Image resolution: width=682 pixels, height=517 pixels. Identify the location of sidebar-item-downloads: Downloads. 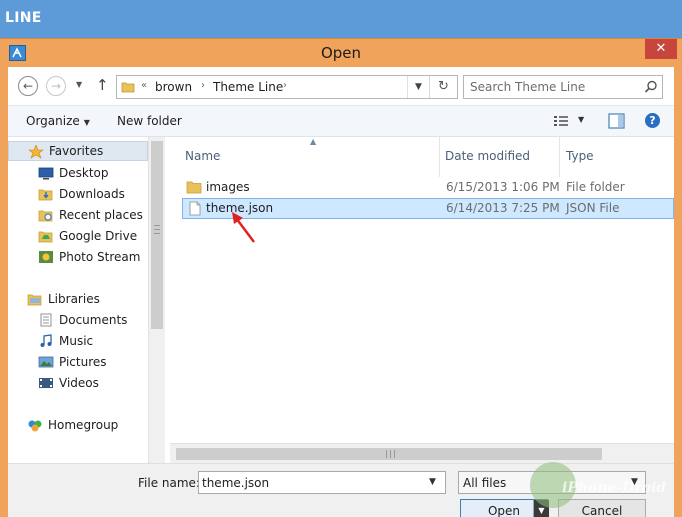
(78, 194).